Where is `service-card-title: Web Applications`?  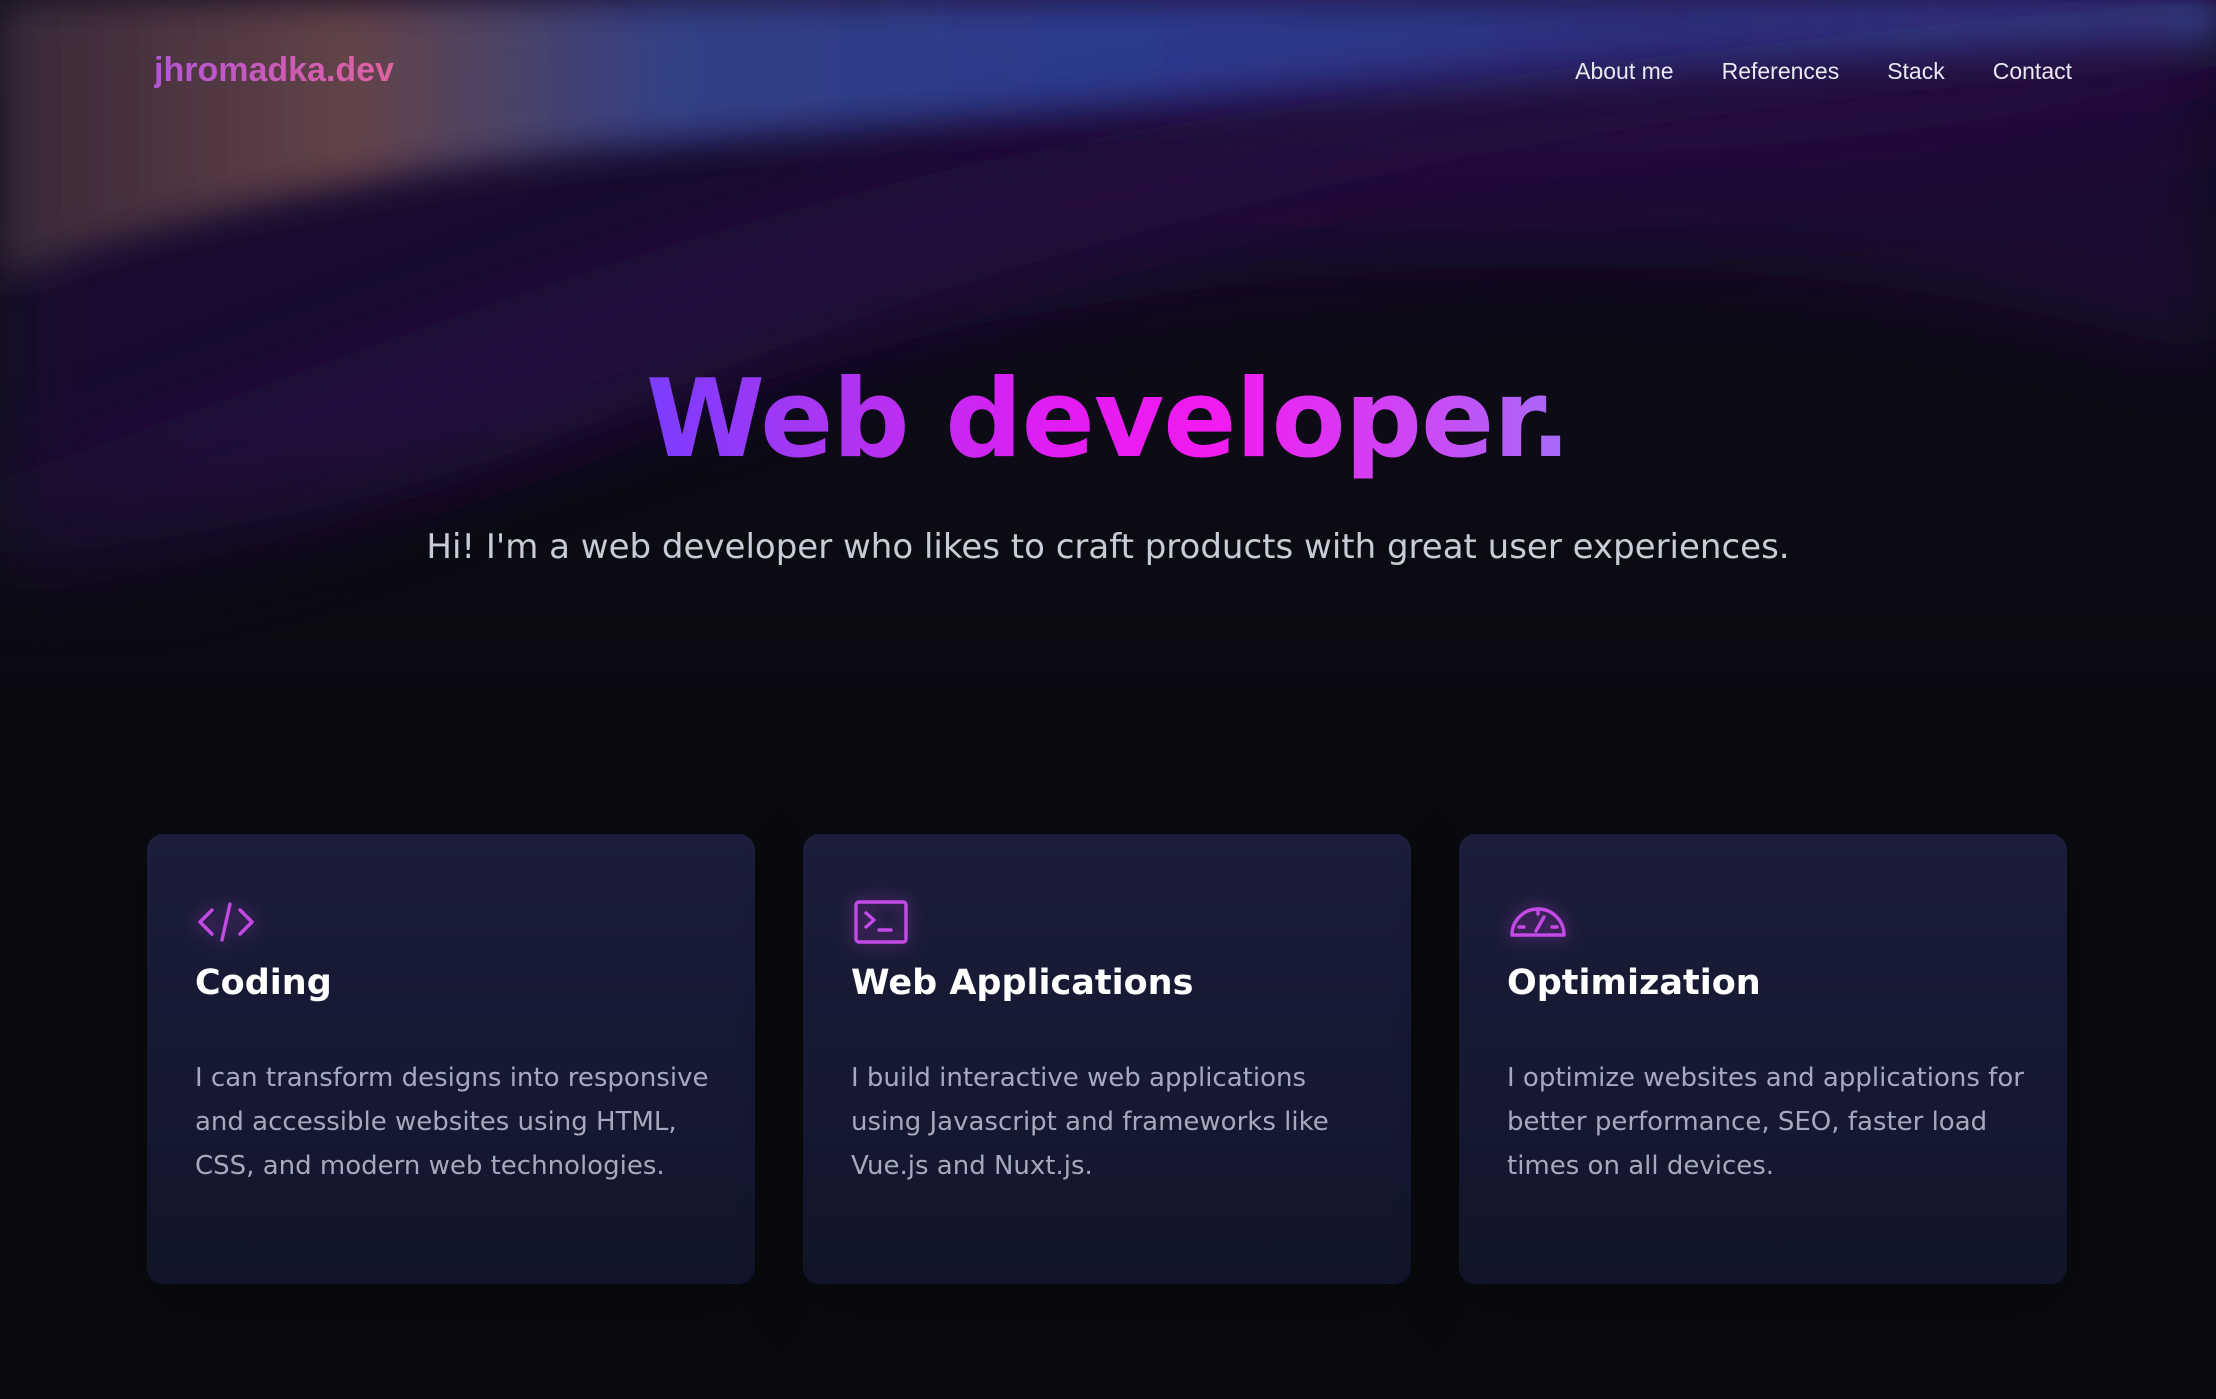 service-card-title: Web Applications is located at coordinates (1022, 983).